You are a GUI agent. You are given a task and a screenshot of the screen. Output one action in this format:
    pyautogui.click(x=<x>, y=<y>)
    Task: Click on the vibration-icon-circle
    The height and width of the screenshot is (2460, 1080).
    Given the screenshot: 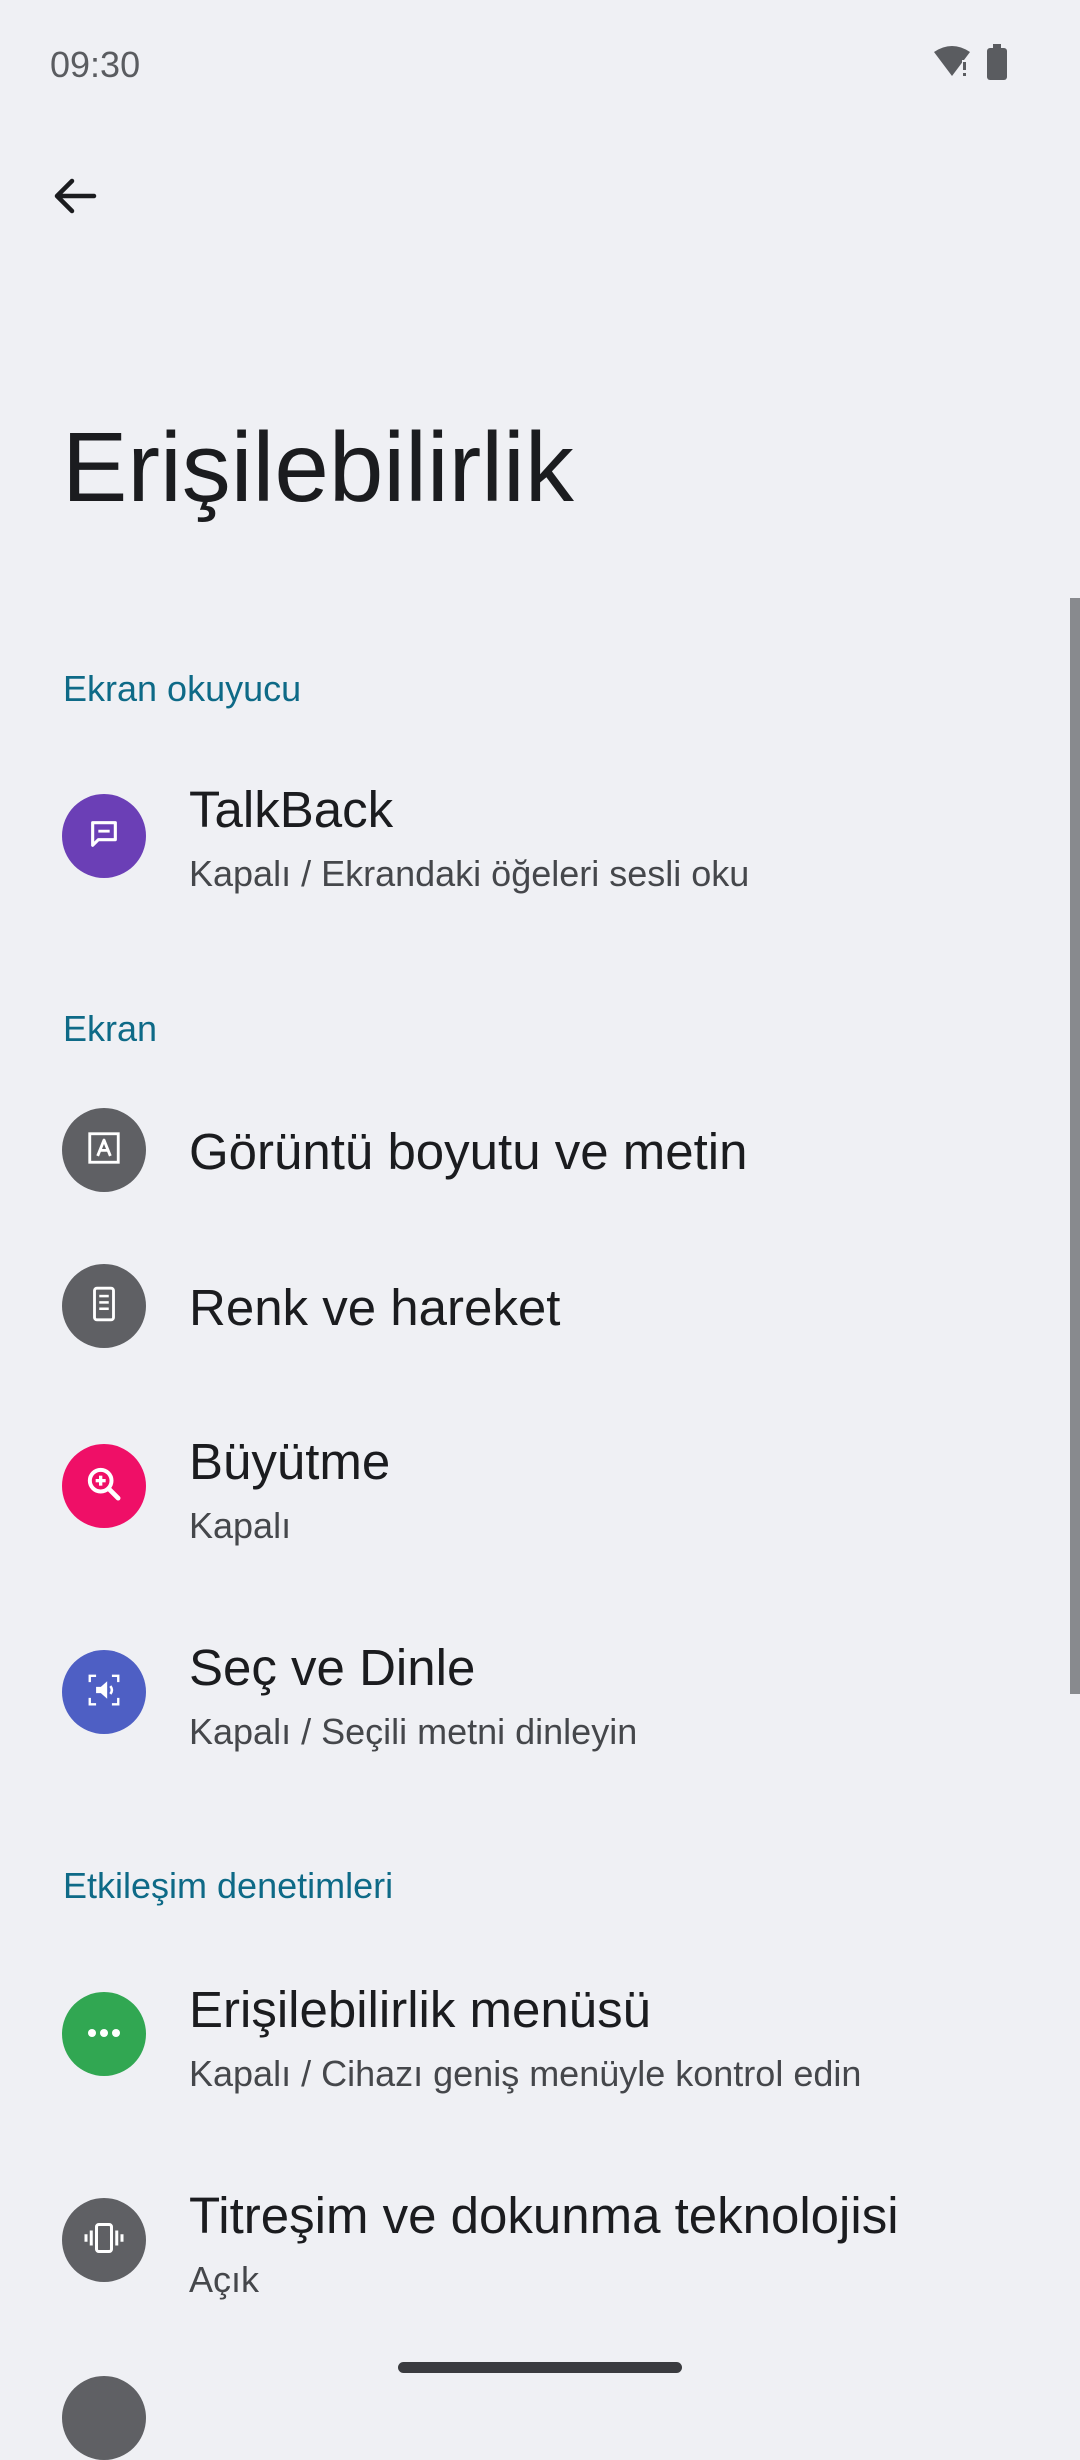 What is the action you would take?
    pyautogui.click(x=104, y=2240)
    